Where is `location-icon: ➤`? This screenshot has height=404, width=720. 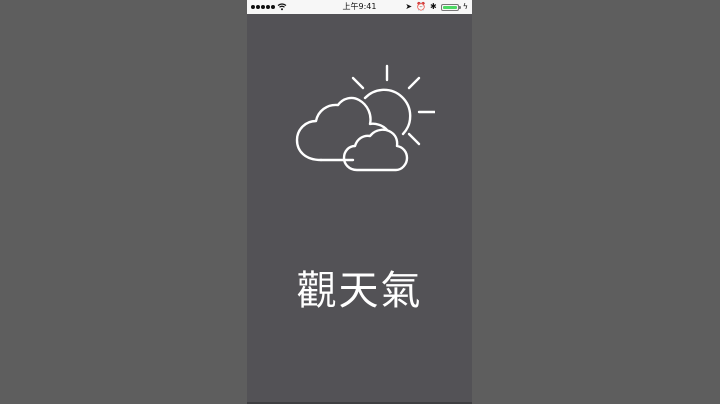
location-icon: ➤ is located at coordinates (409, 6).